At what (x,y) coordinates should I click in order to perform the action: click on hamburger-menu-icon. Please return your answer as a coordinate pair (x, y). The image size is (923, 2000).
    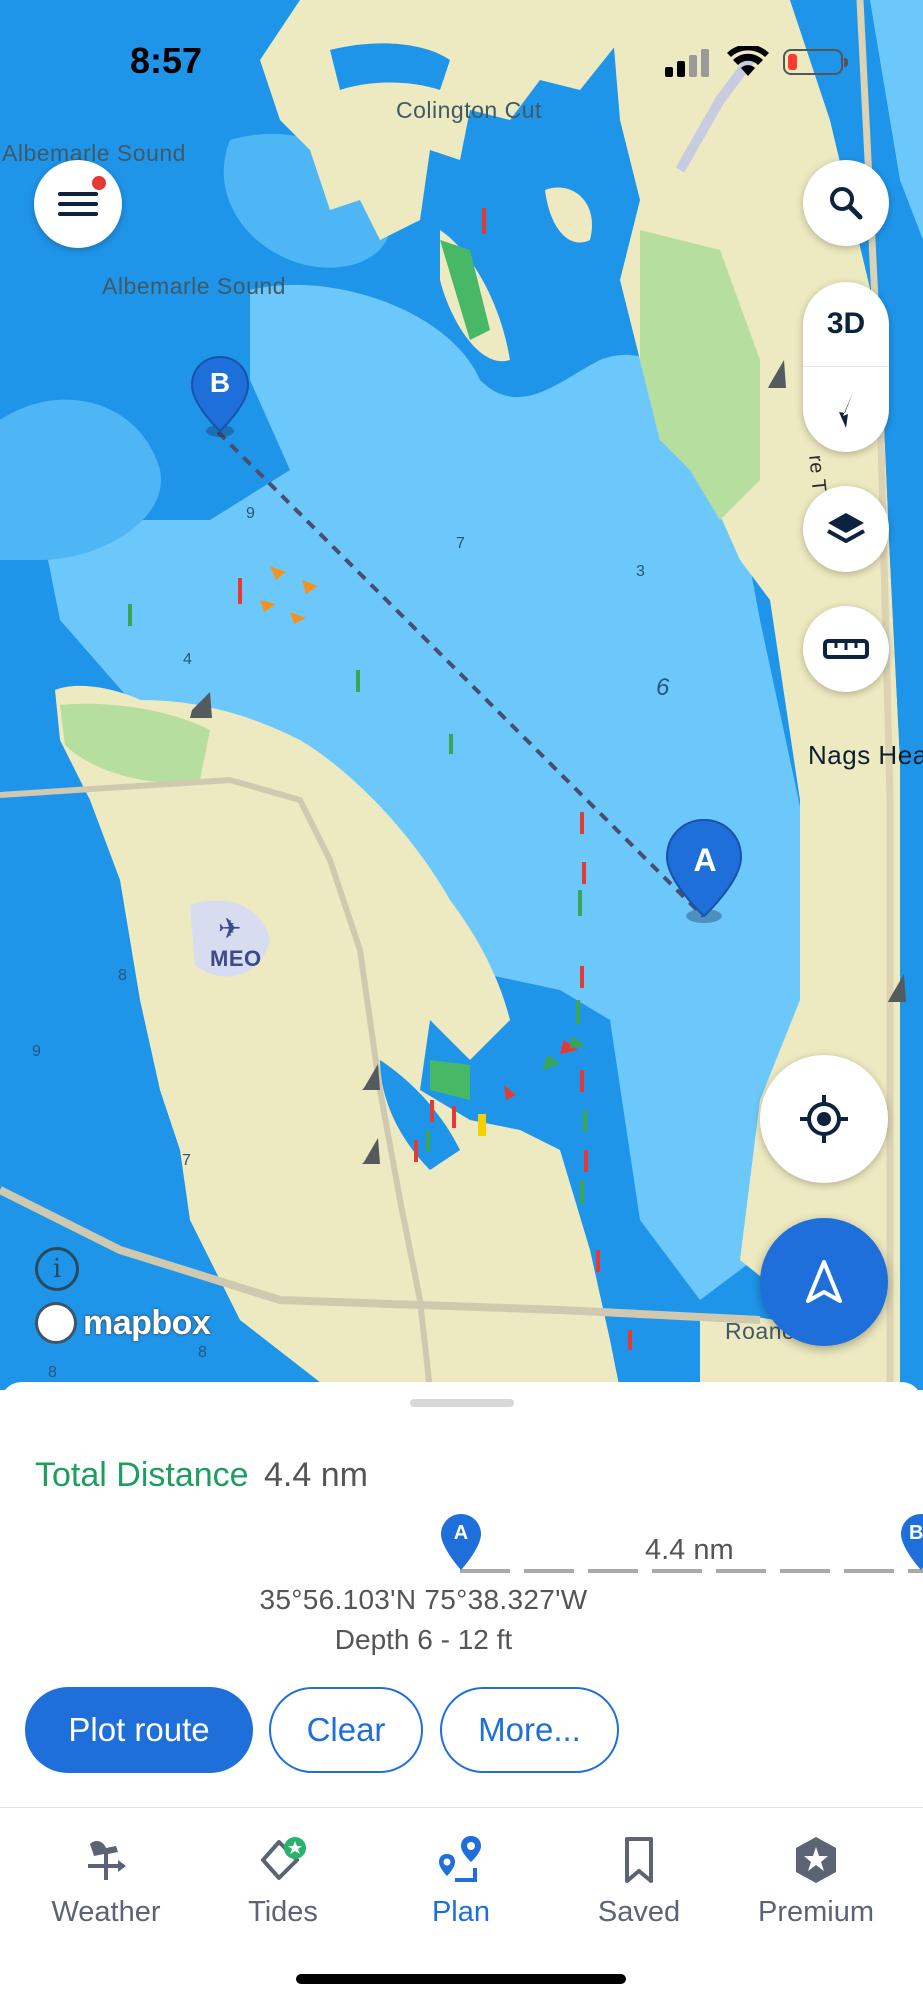
    Looking at the image, I should click on (78, 204).